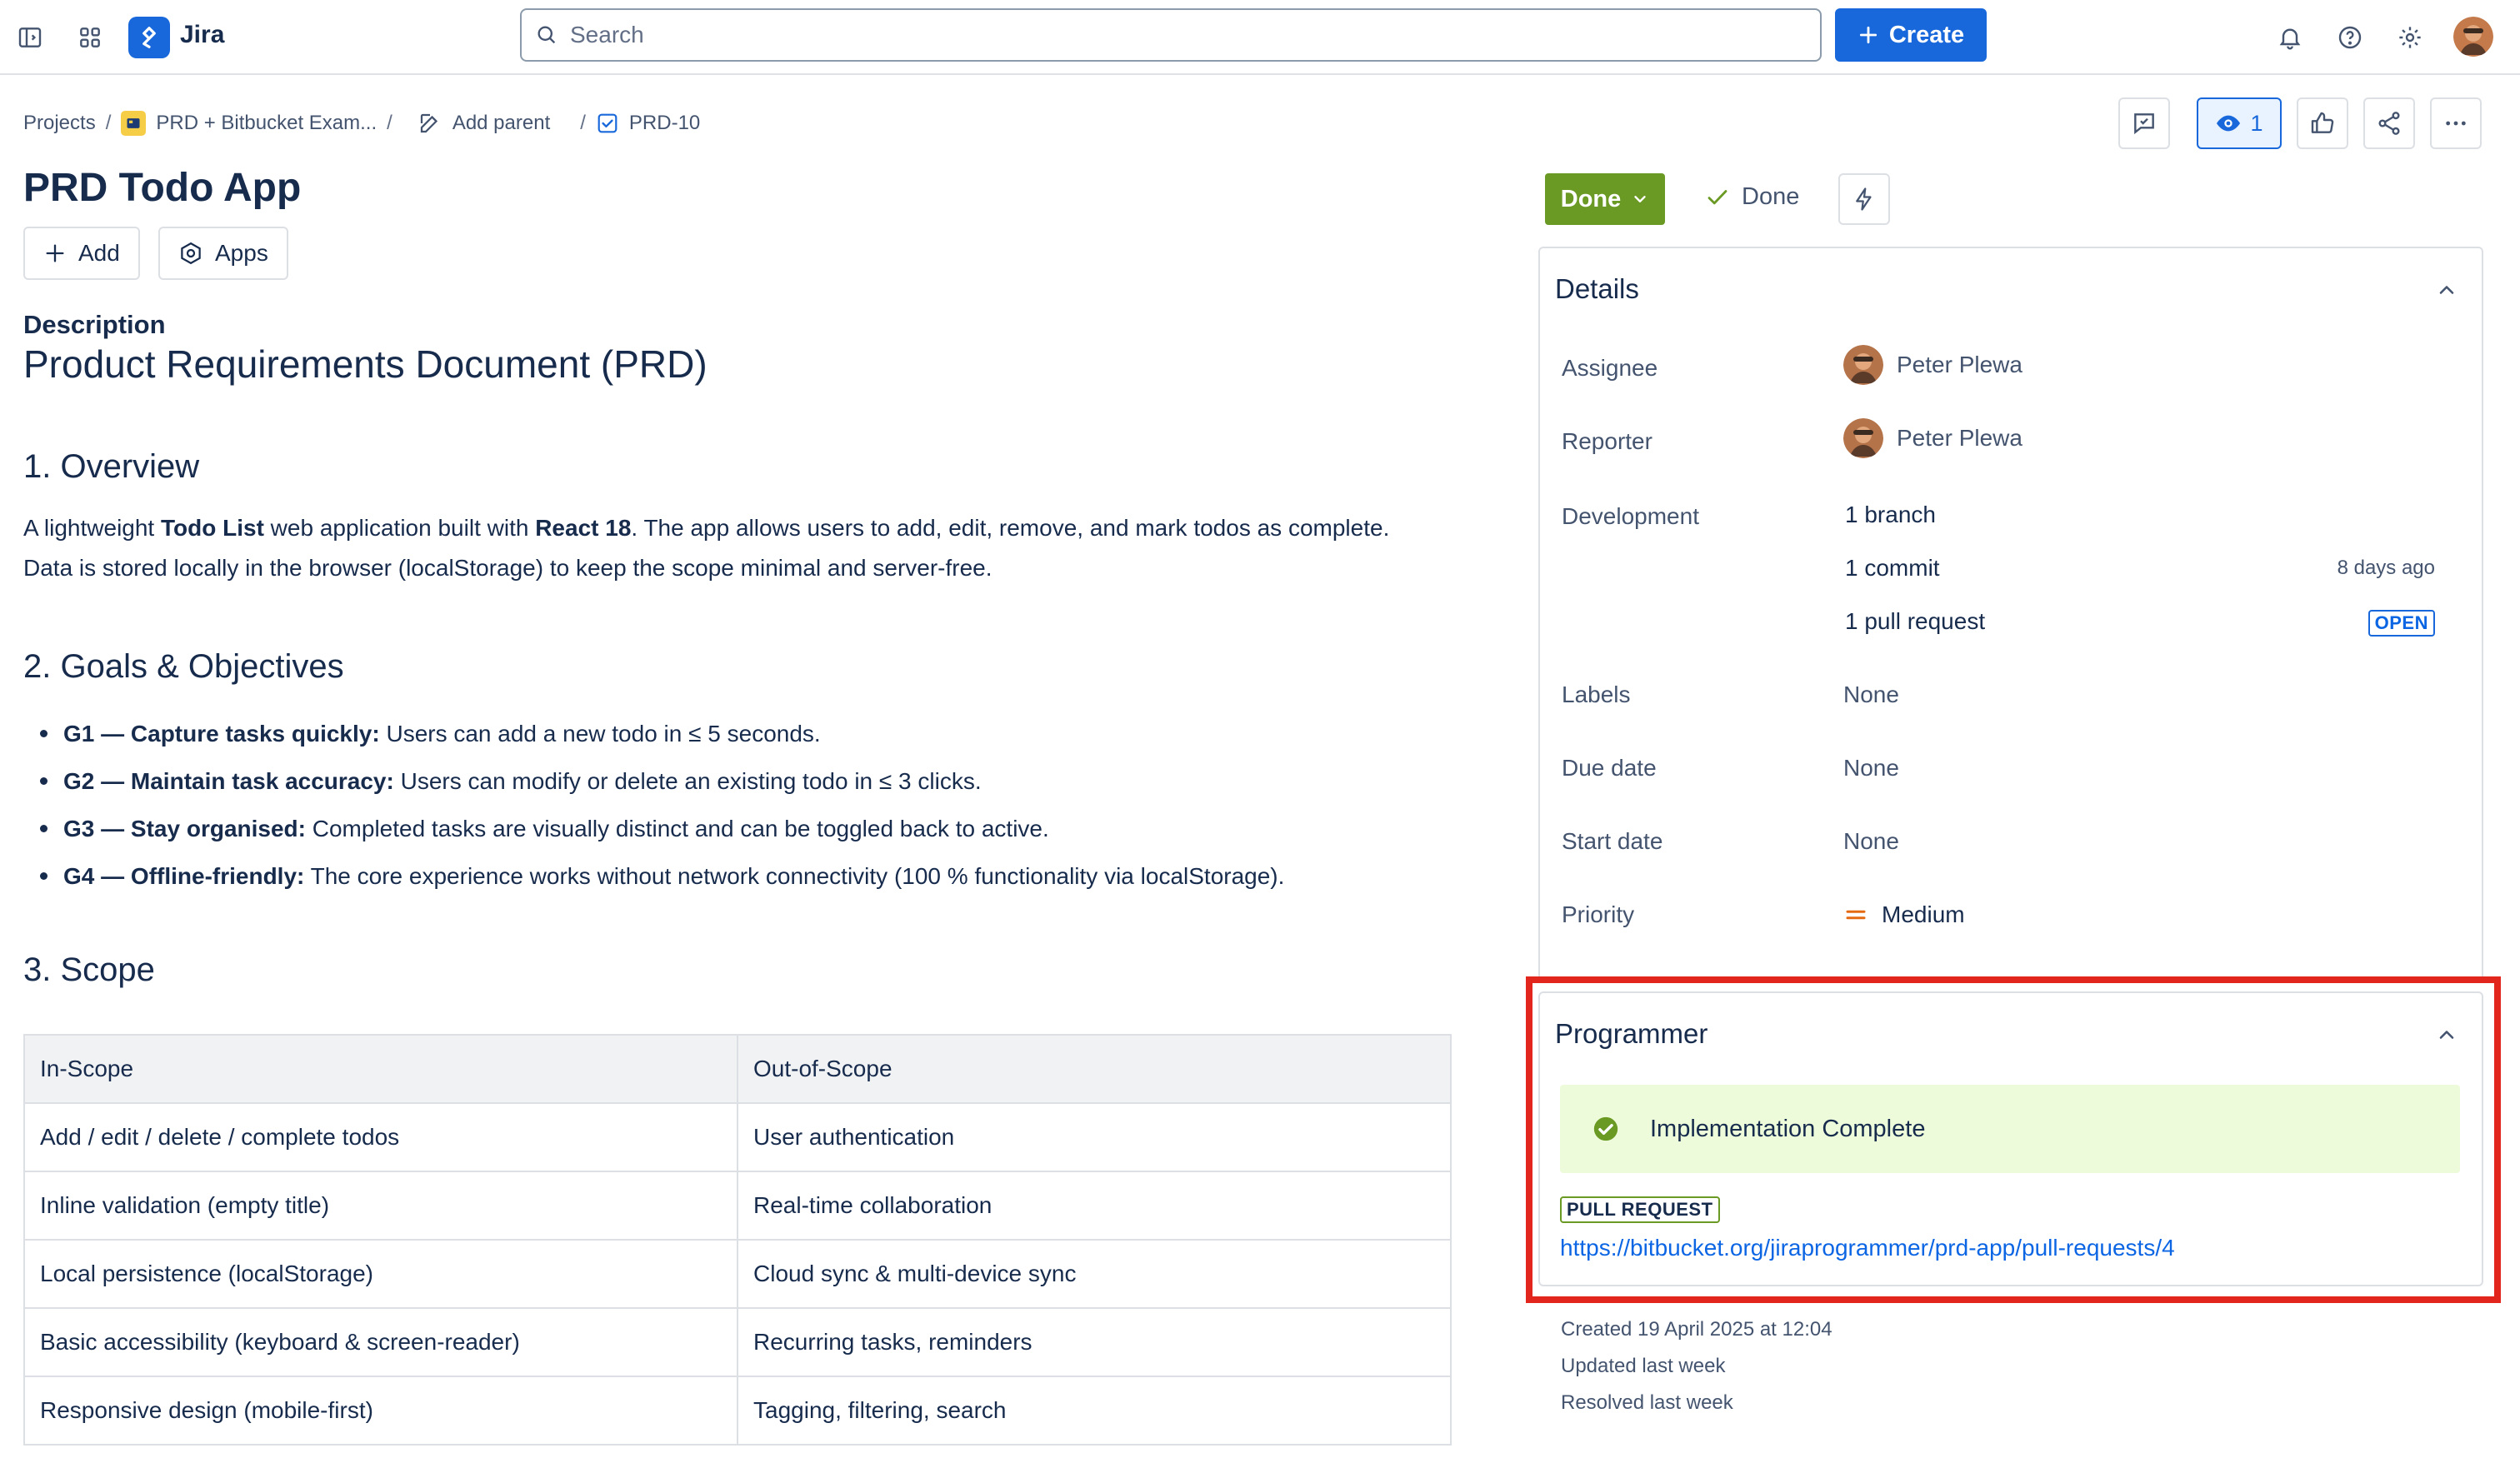 This screenshot has width=2520, height=1478. What do you see at coordinates (242, 253) in the screenshot?
I see `apps-label: Apps` at bounding box center [242, 253].